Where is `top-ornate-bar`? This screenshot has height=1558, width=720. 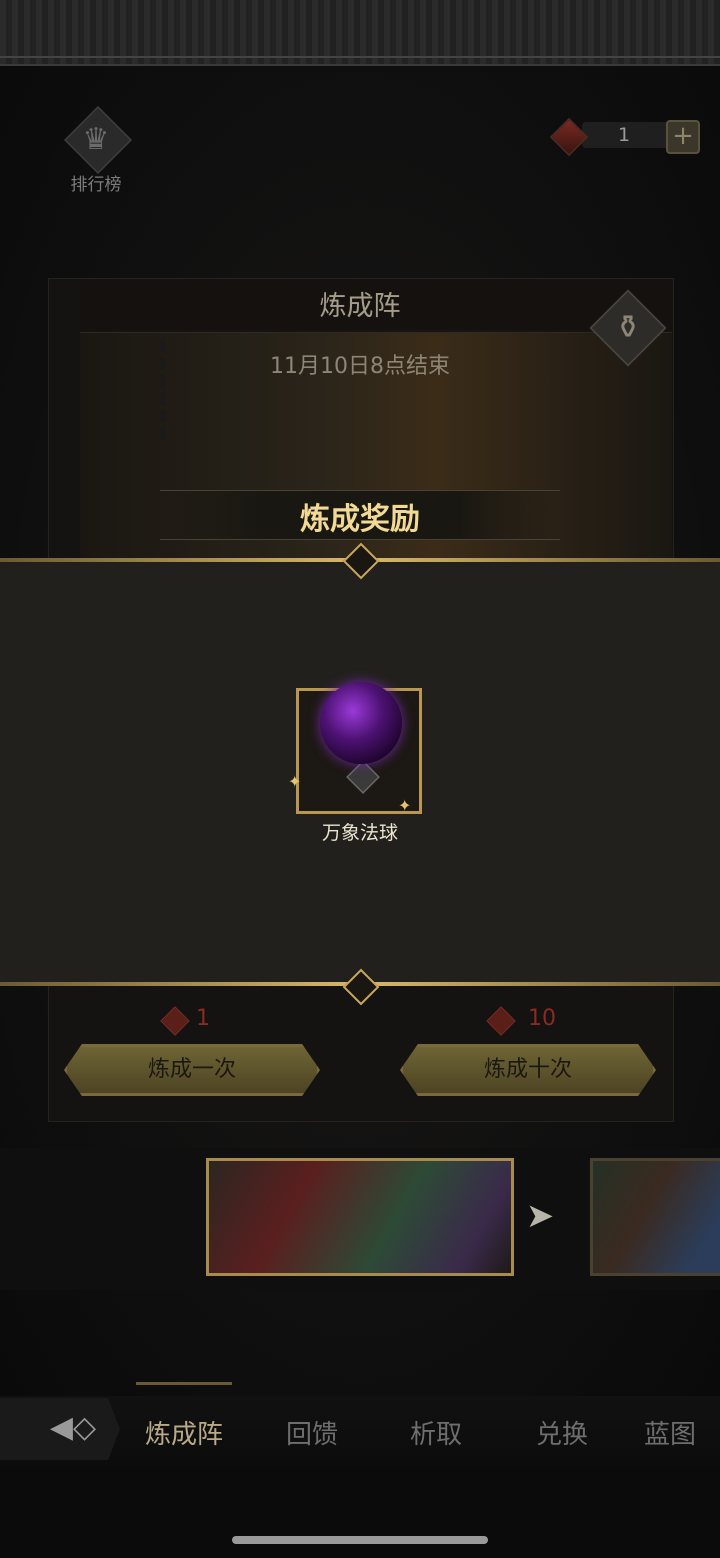 top-ornate-bar is located at coordinates (360, 33).